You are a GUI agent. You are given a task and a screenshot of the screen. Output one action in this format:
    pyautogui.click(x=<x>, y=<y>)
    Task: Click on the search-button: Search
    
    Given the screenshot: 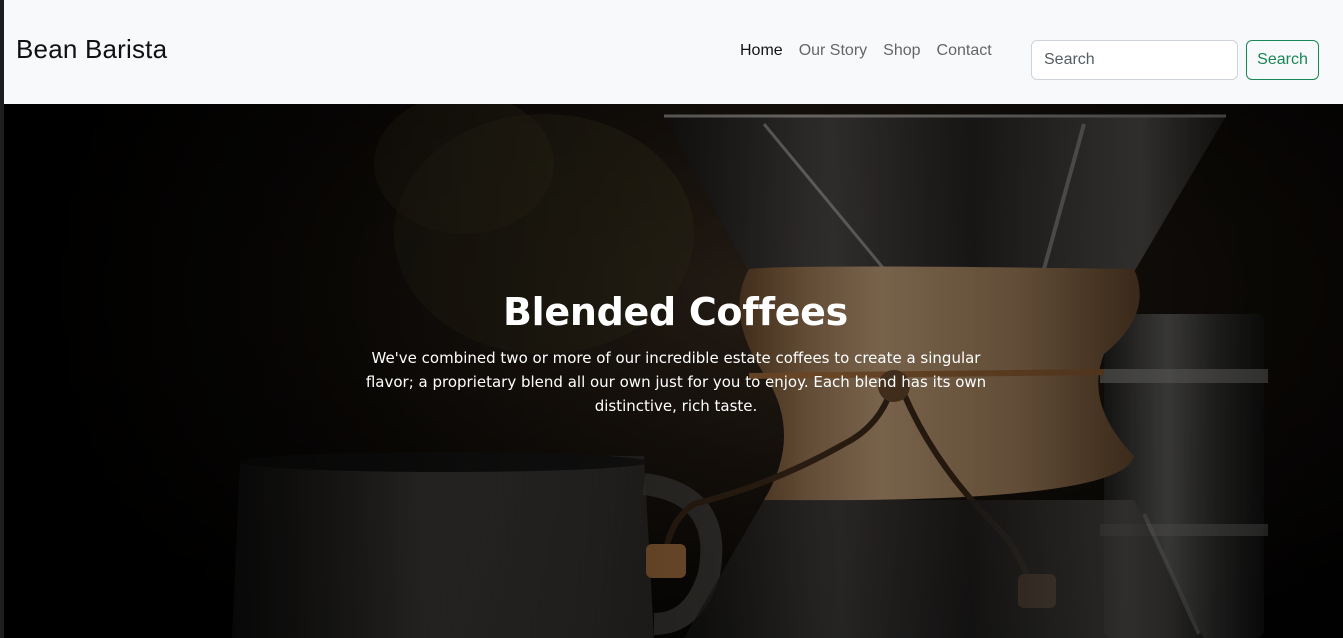 What is the action you would take?
    pyautogui.click(x=1282, y=60)
    